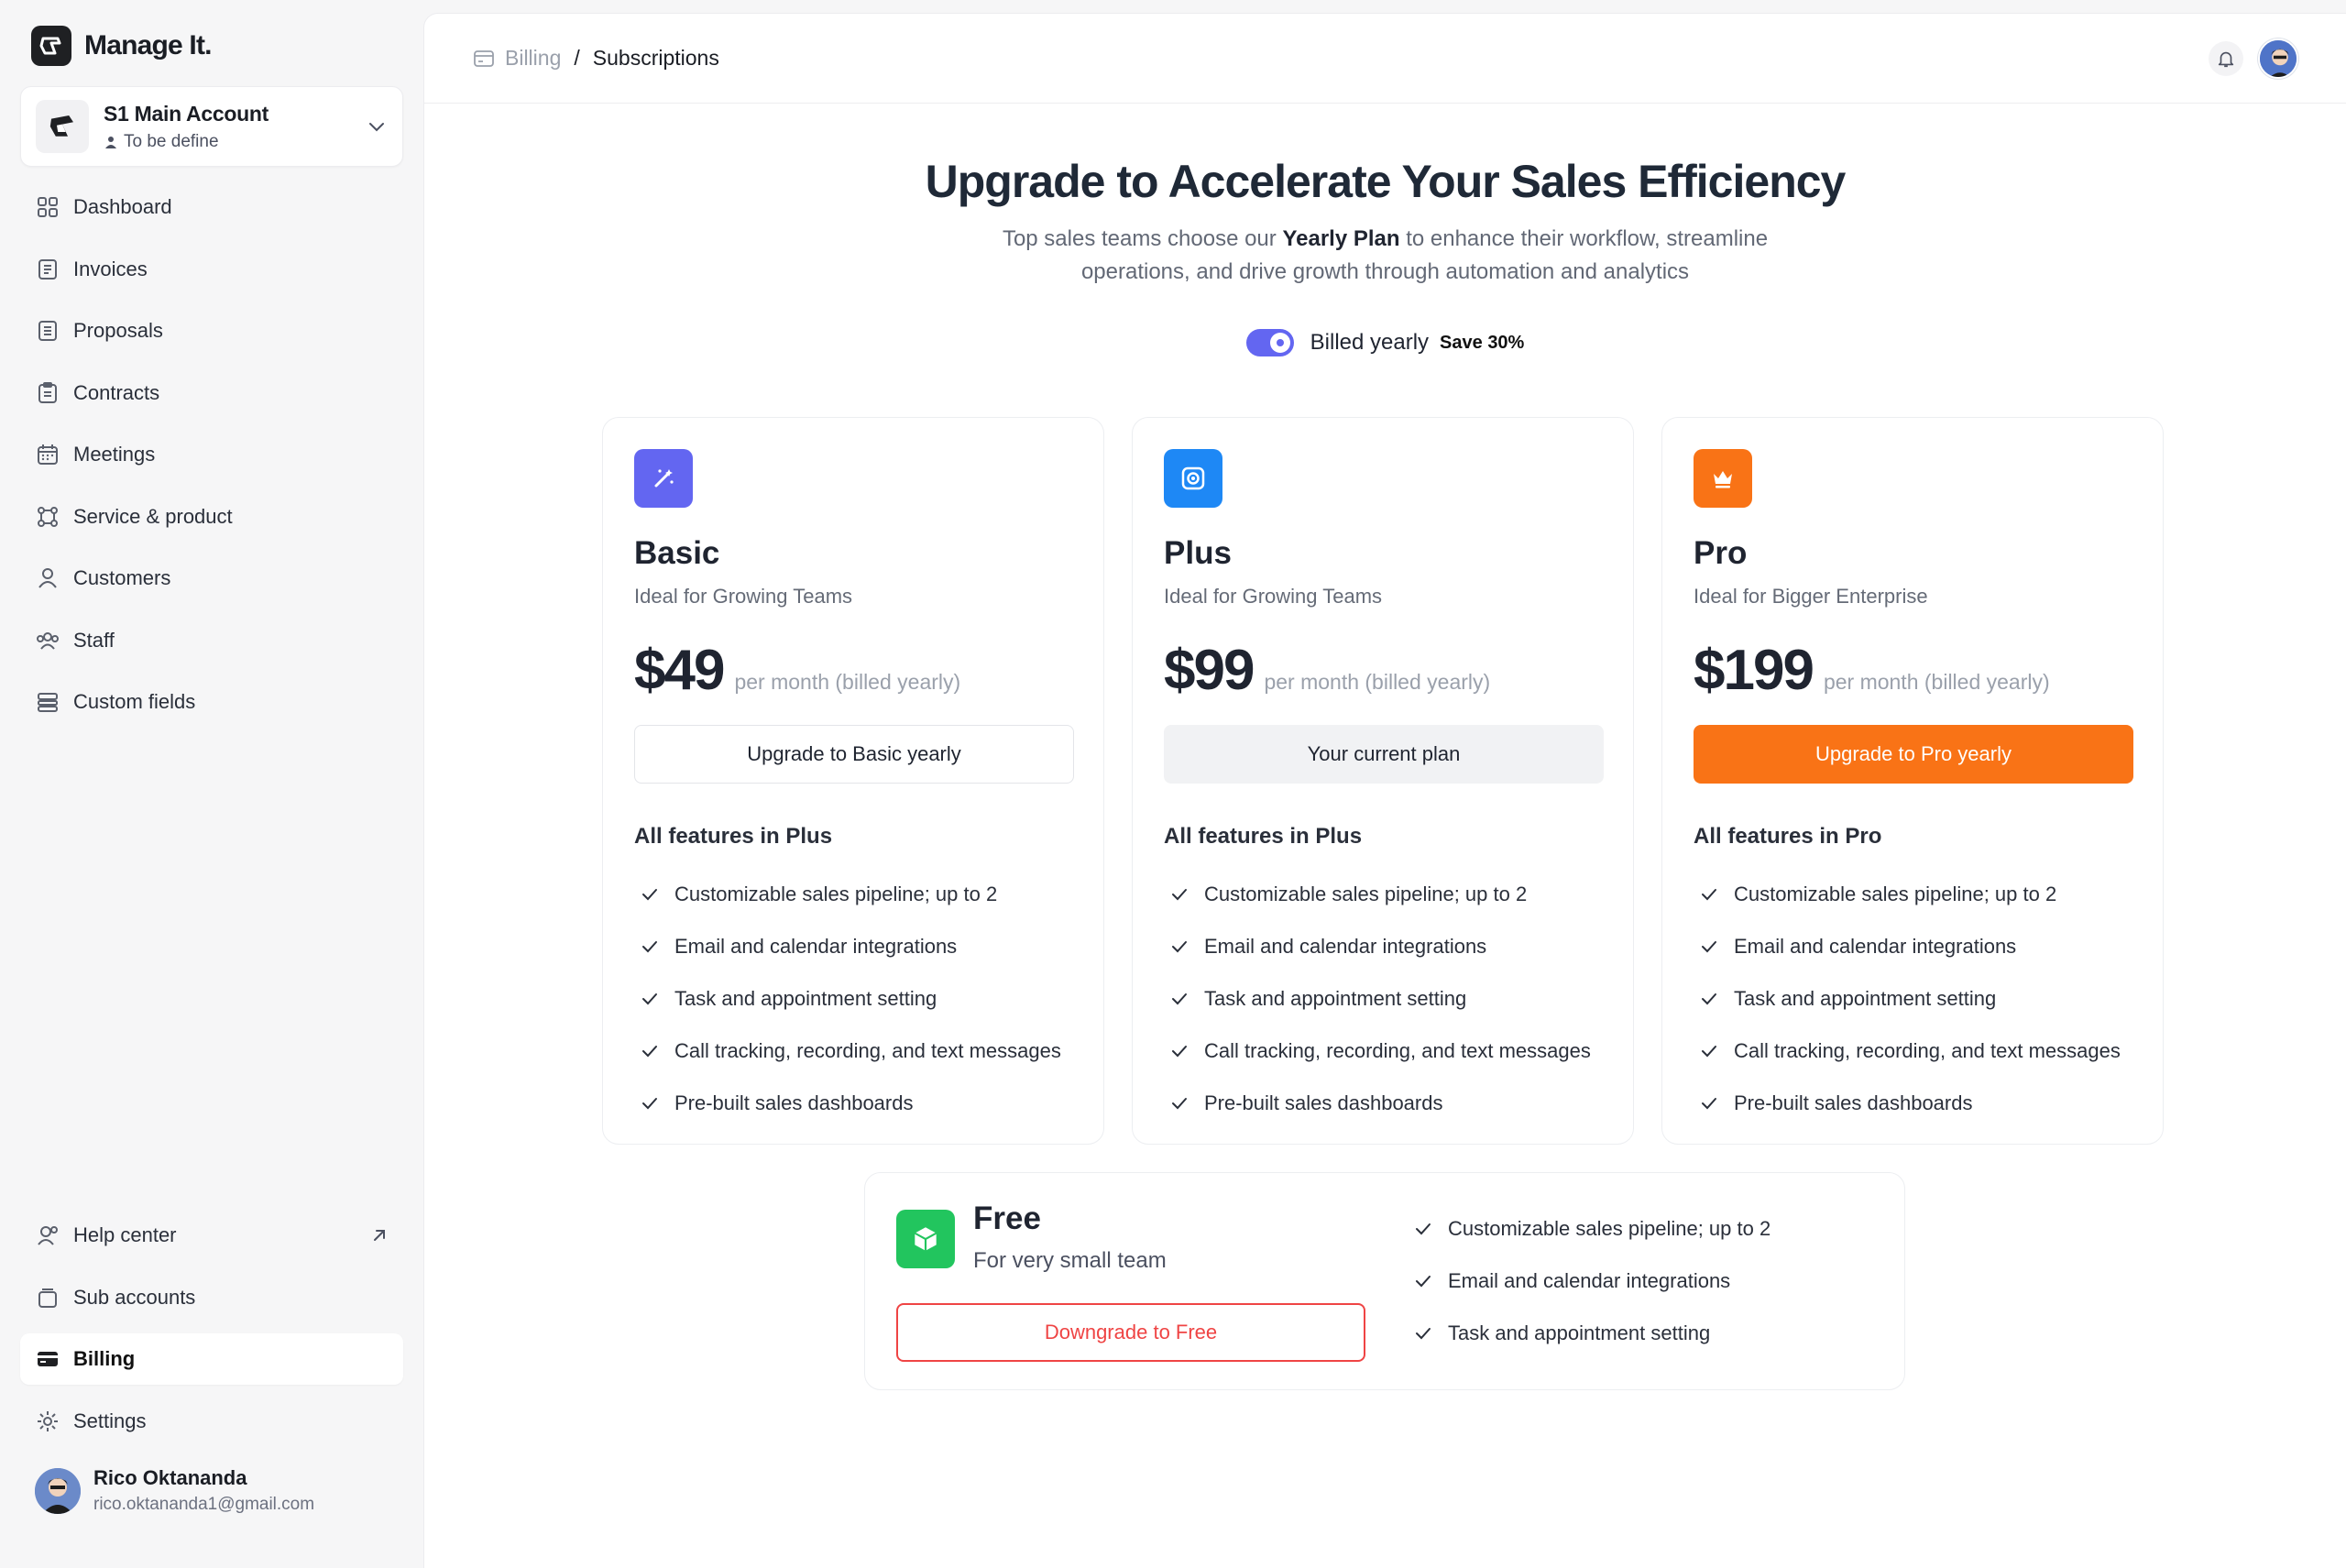  Describe the element at coordinates (211, 1359) in the screenshot. I see `sidebar-item-billing: Billing` at that location.